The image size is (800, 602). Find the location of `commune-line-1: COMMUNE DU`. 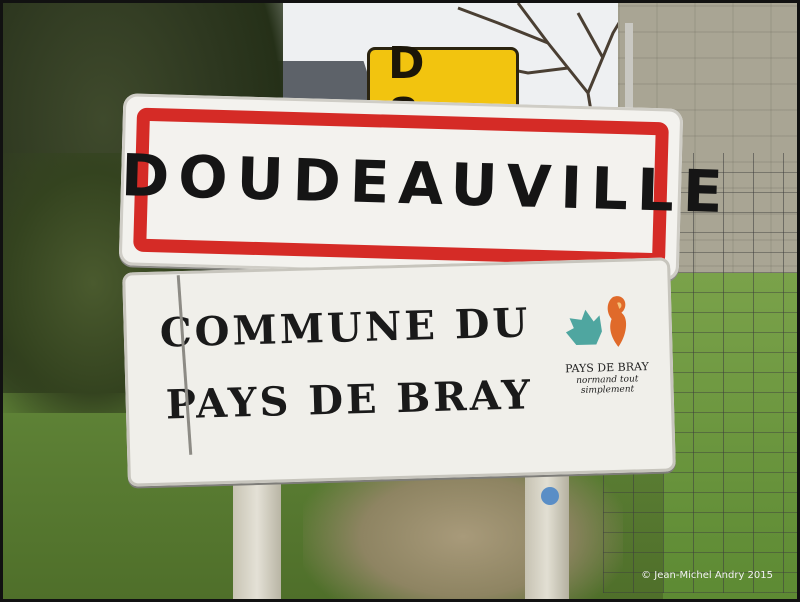

commune-line-1: COMMUNE DU is located at coordinates (345, 328).